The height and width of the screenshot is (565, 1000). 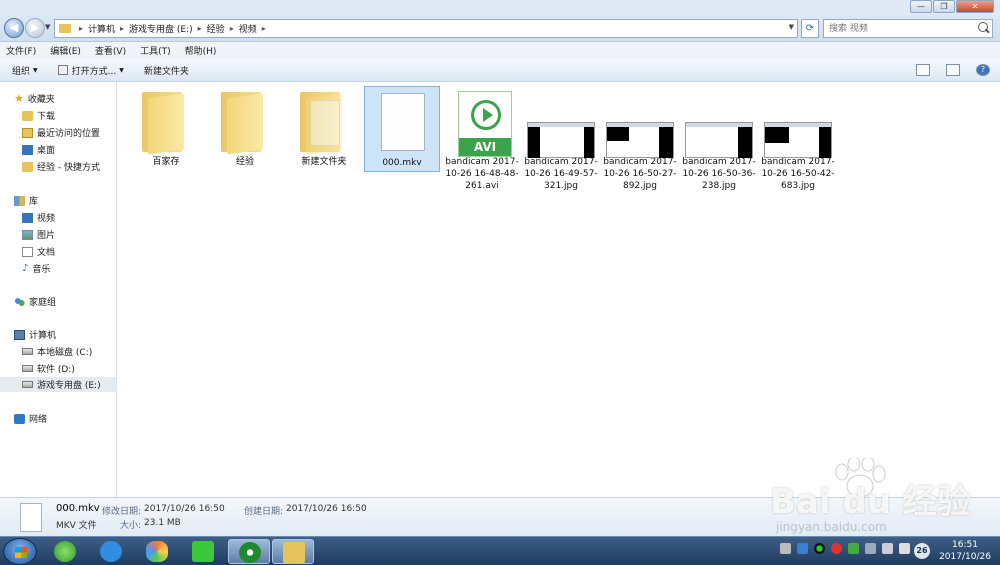 What do you see at coordinates (35, 301) in the screenshot?
I see `sidebar-item-homegroup: 家庭组` at bounding box center [35, 301].